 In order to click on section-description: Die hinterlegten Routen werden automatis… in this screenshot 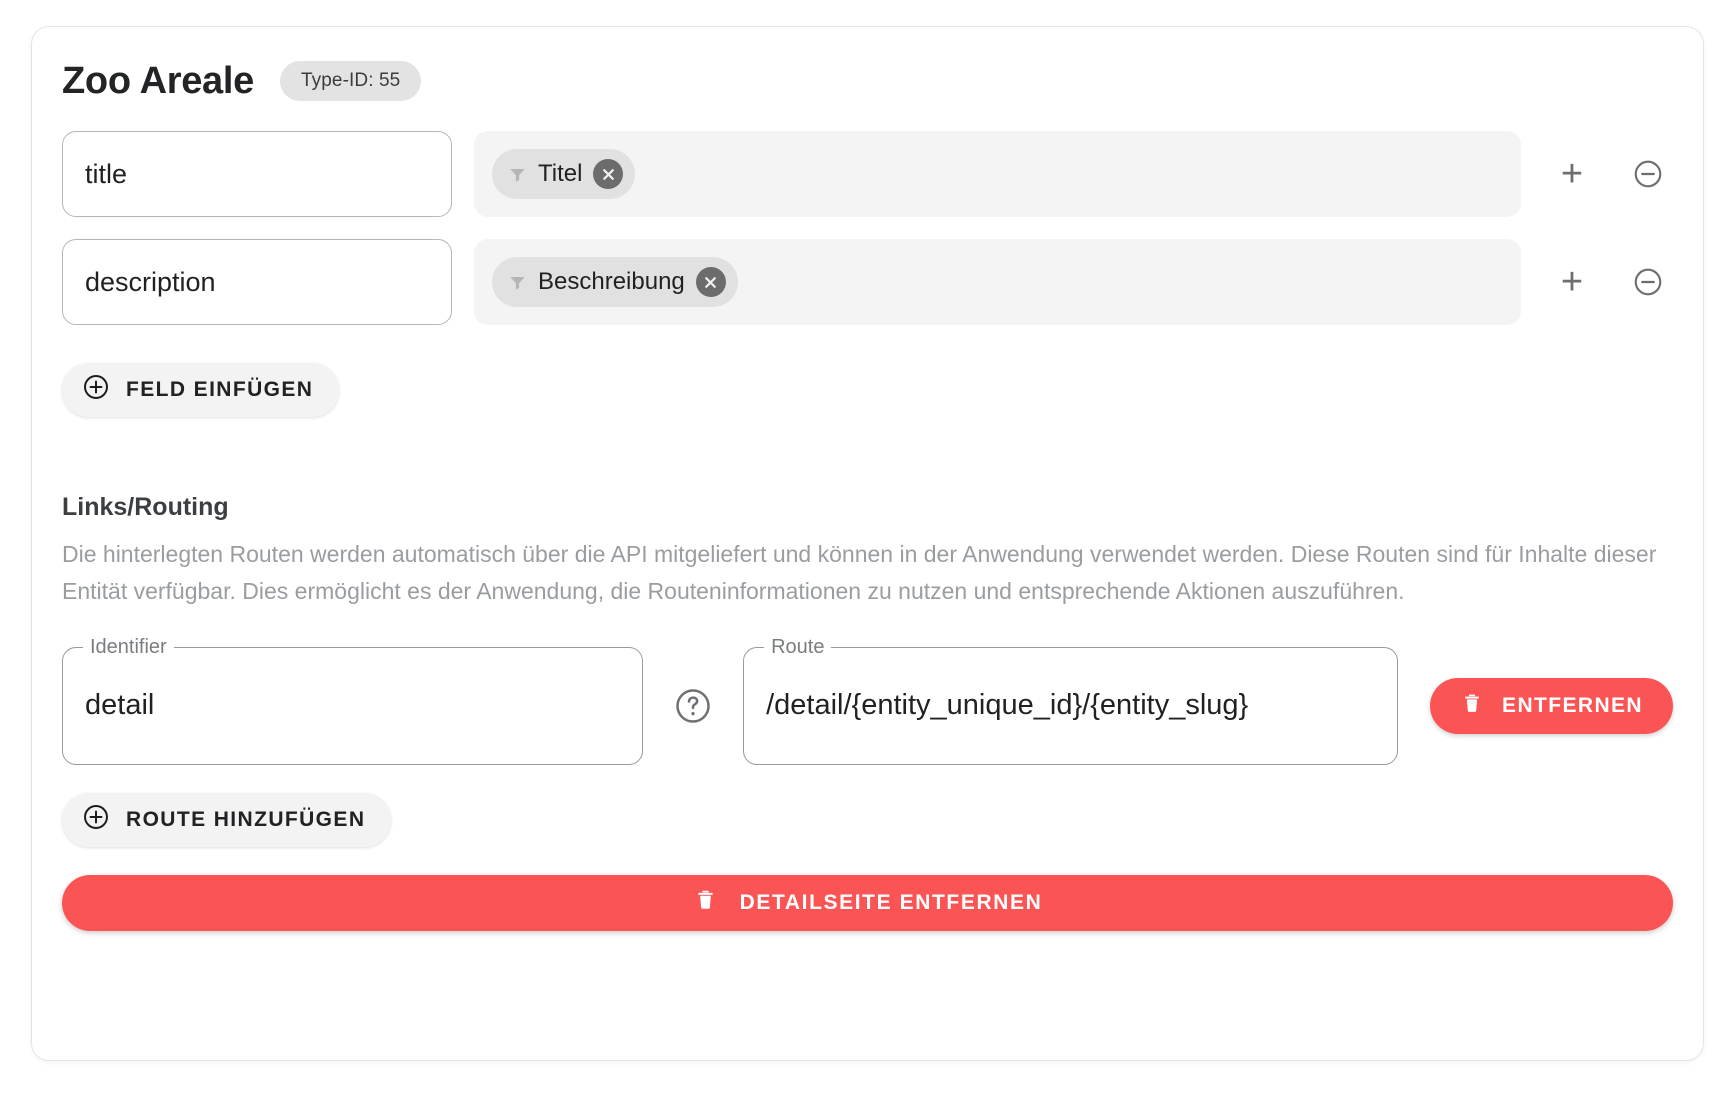, I will do `click(859, 573)`.